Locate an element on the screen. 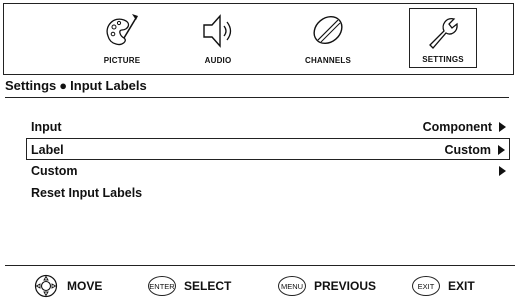  menu-item-value: Component is located at coordinates (457, 127).